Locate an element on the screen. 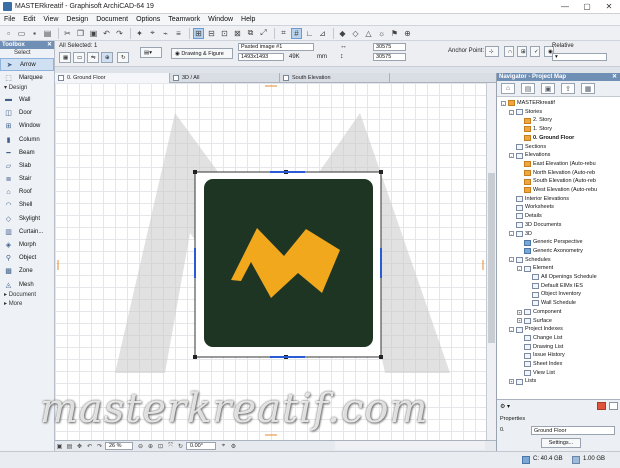 The width and height of the screenshot is (620, 468). picture-size-field: 1493x1493 is located at coordinates (261, 57).